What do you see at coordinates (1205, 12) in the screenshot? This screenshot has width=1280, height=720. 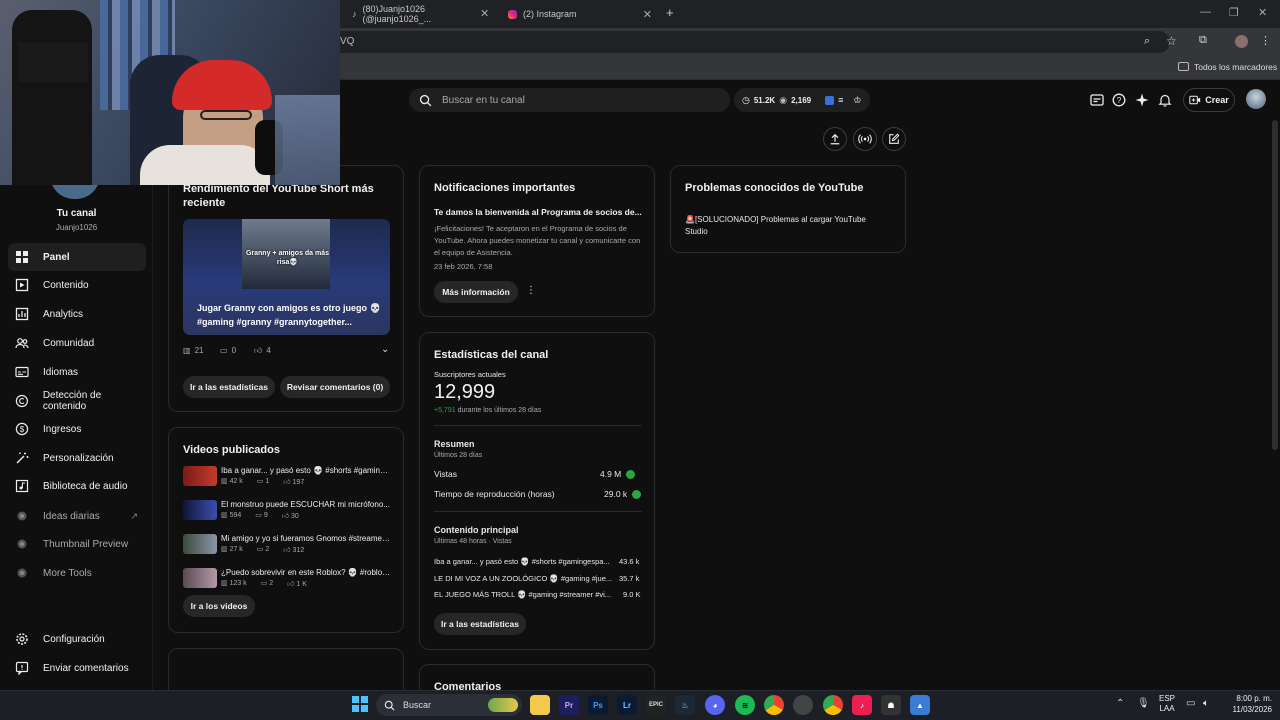 I see `minimize-icon: —` at bounding box center [1205, 12].